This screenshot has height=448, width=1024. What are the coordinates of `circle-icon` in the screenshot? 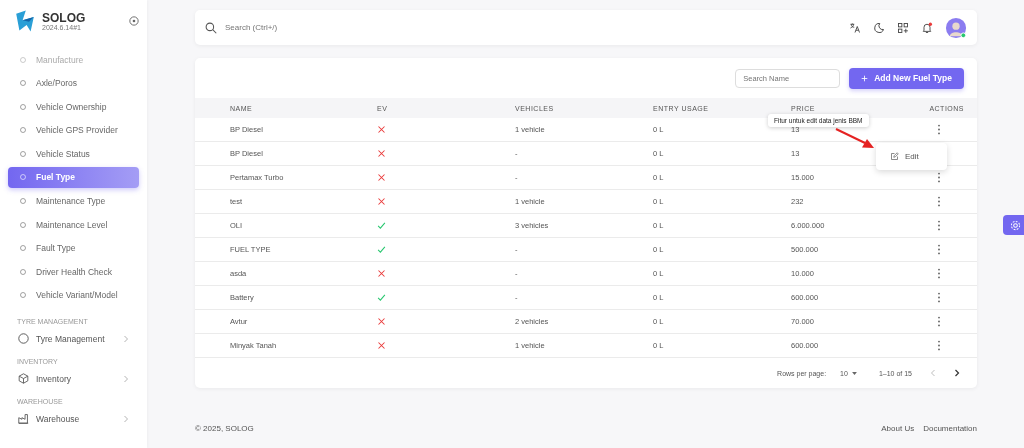 It's located at (23, 339).